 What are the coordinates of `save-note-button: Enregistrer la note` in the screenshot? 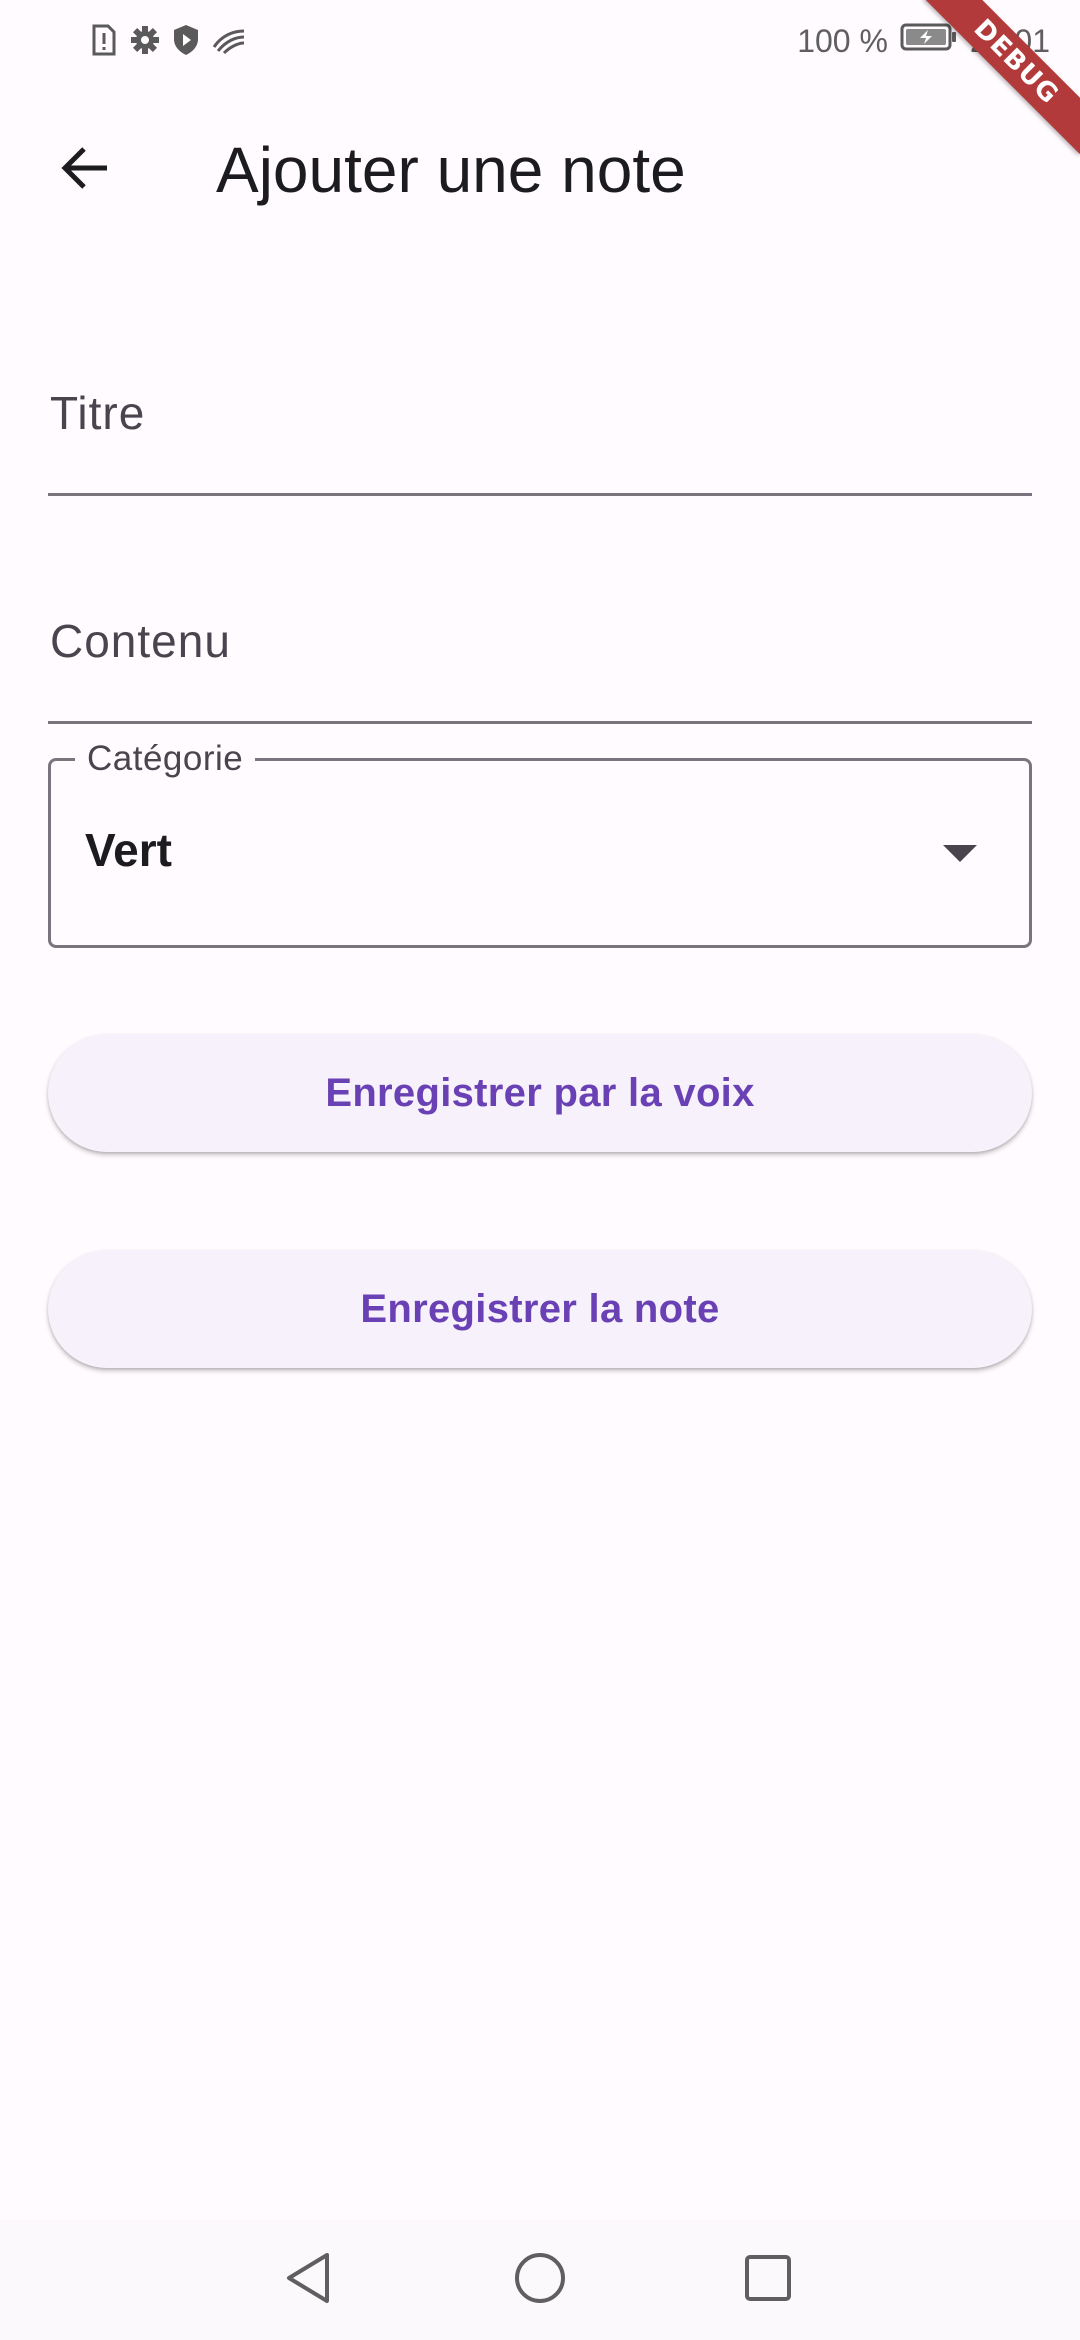 It's located at (540, 1309).